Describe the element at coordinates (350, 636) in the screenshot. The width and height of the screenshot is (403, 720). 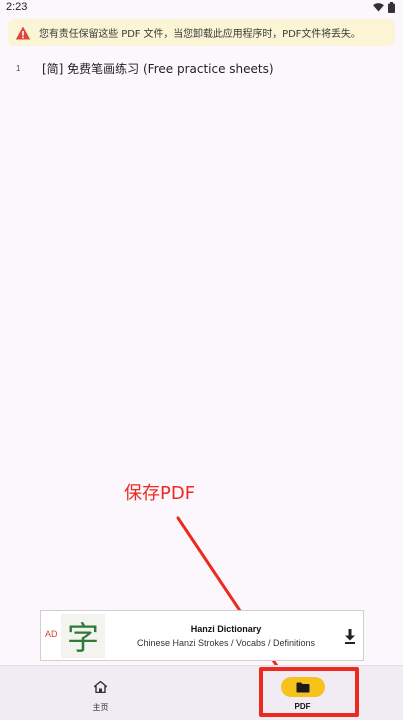
I see `download-icon` at that location.